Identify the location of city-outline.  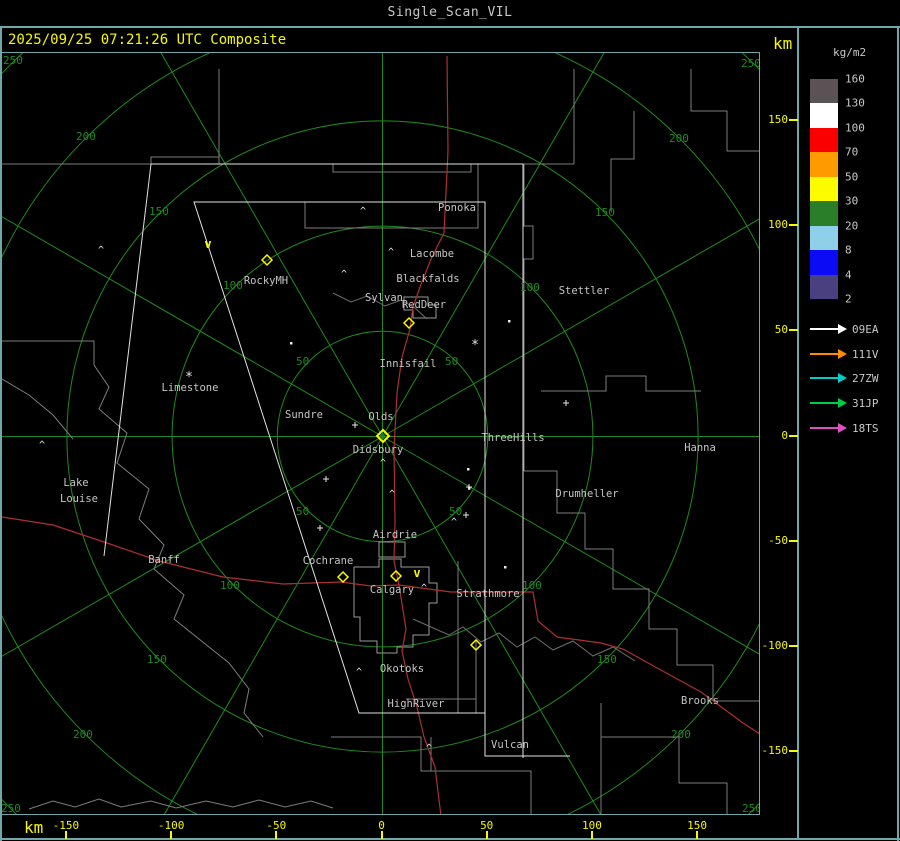
(395, 606).